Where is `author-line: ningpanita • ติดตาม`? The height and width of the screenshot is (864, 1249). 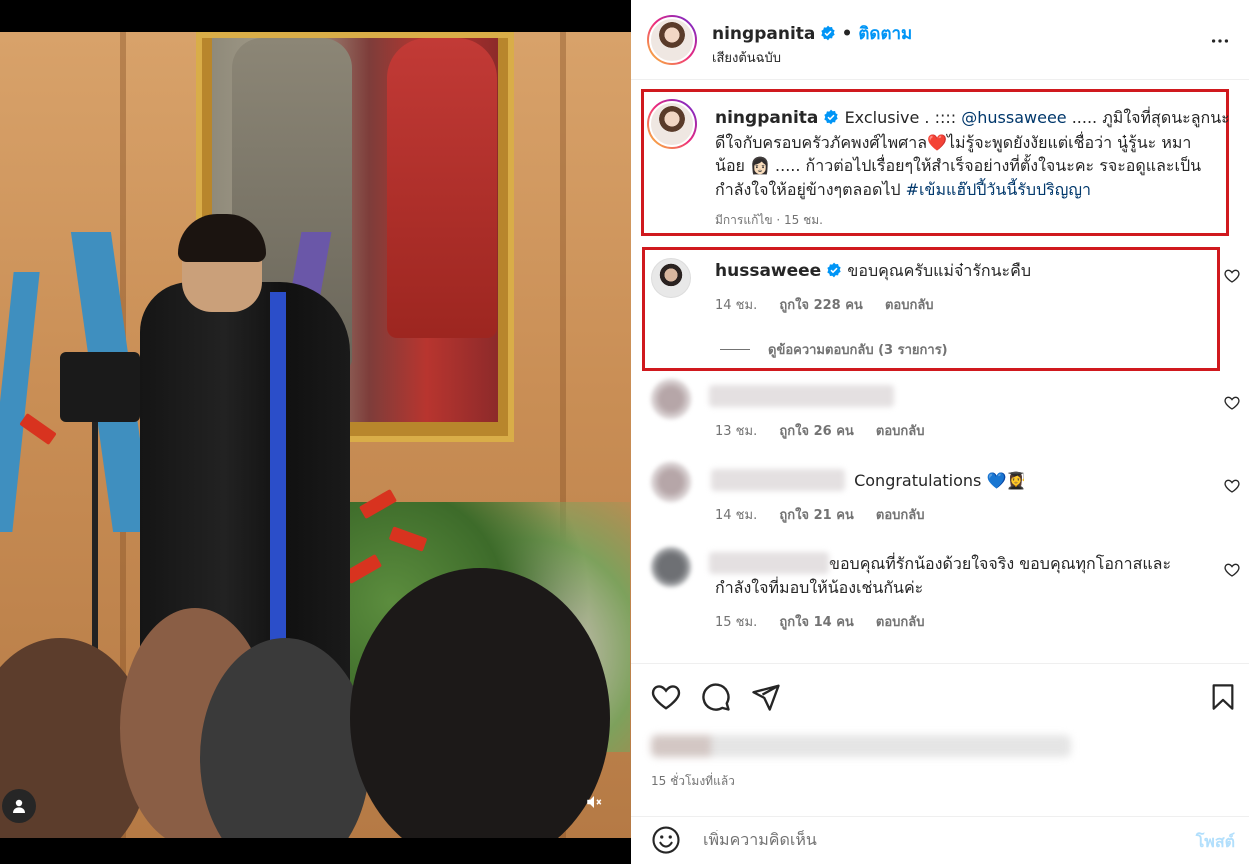
author-line: ningpanita • ติดตาม is located at coordinates (812, 33).